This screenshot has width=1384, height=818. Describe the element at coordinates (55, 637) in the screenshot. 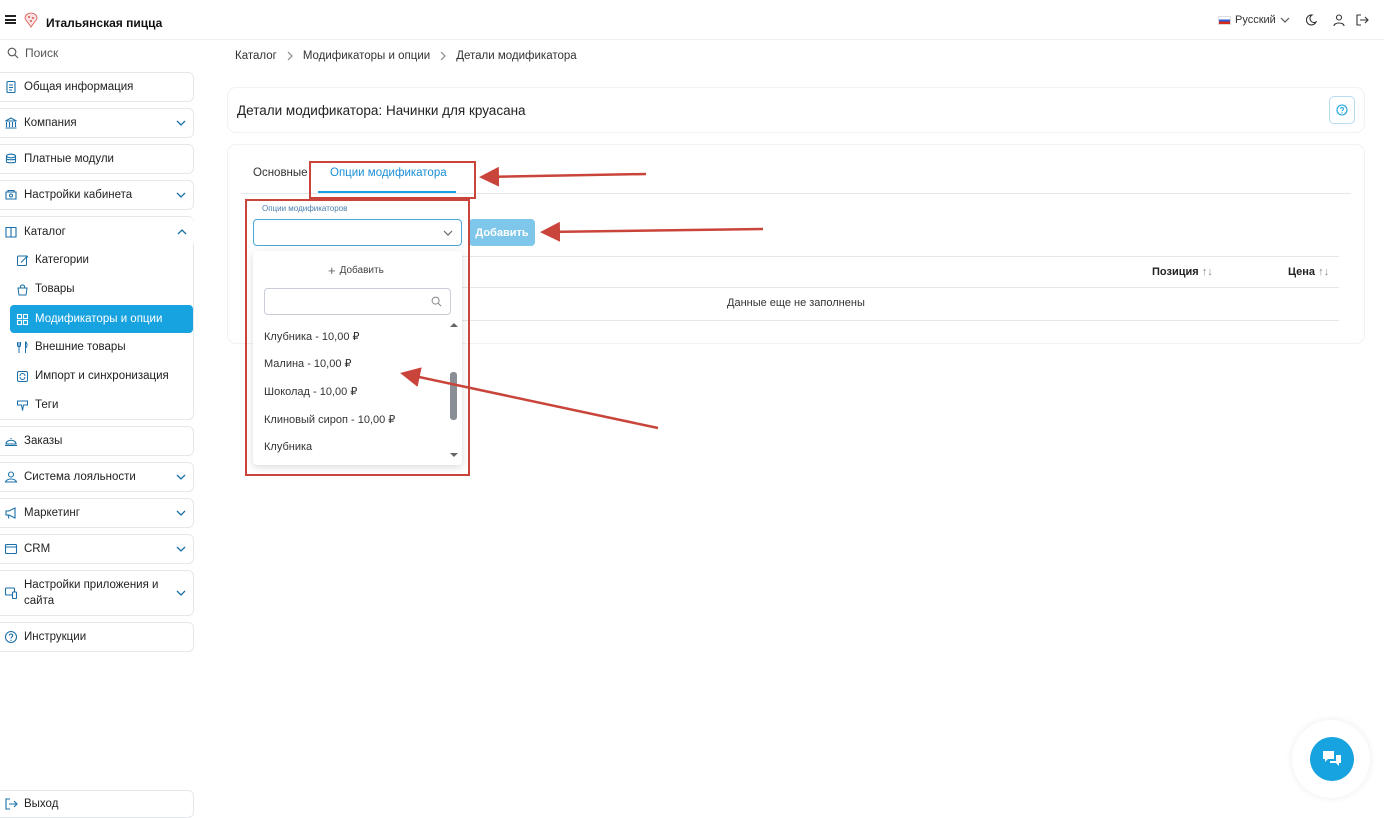

I see `sidebar-item-label: Инструкции` at that location.